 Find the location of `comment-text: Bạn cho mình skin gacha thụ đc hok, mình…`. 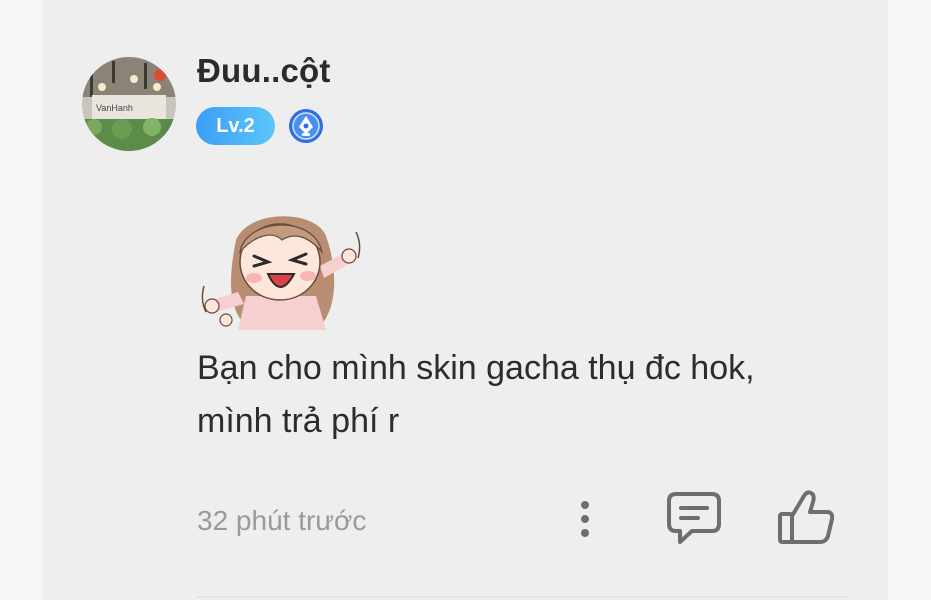

comment-text: Bạn cho mình skin gacha thụ đc hok, mình… is located at coordinates (517, 395).